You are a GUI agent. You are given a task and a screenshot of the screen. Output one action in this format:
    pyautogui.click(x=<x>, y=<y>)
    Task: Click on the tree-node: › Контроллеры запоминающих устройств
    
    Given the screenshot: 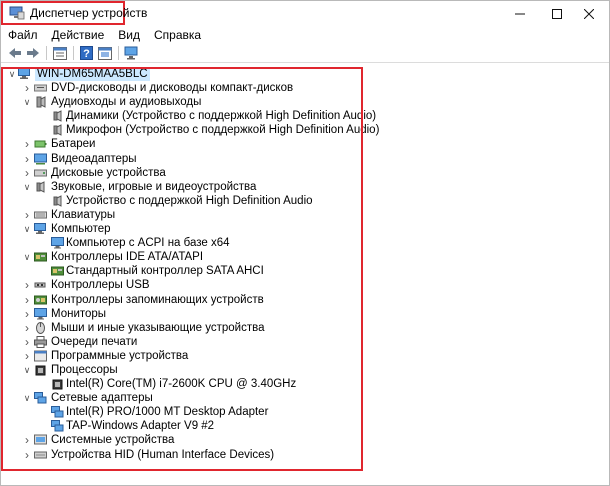 What is the action you would take?
    pyautogui.click(x=181, y=300)
    